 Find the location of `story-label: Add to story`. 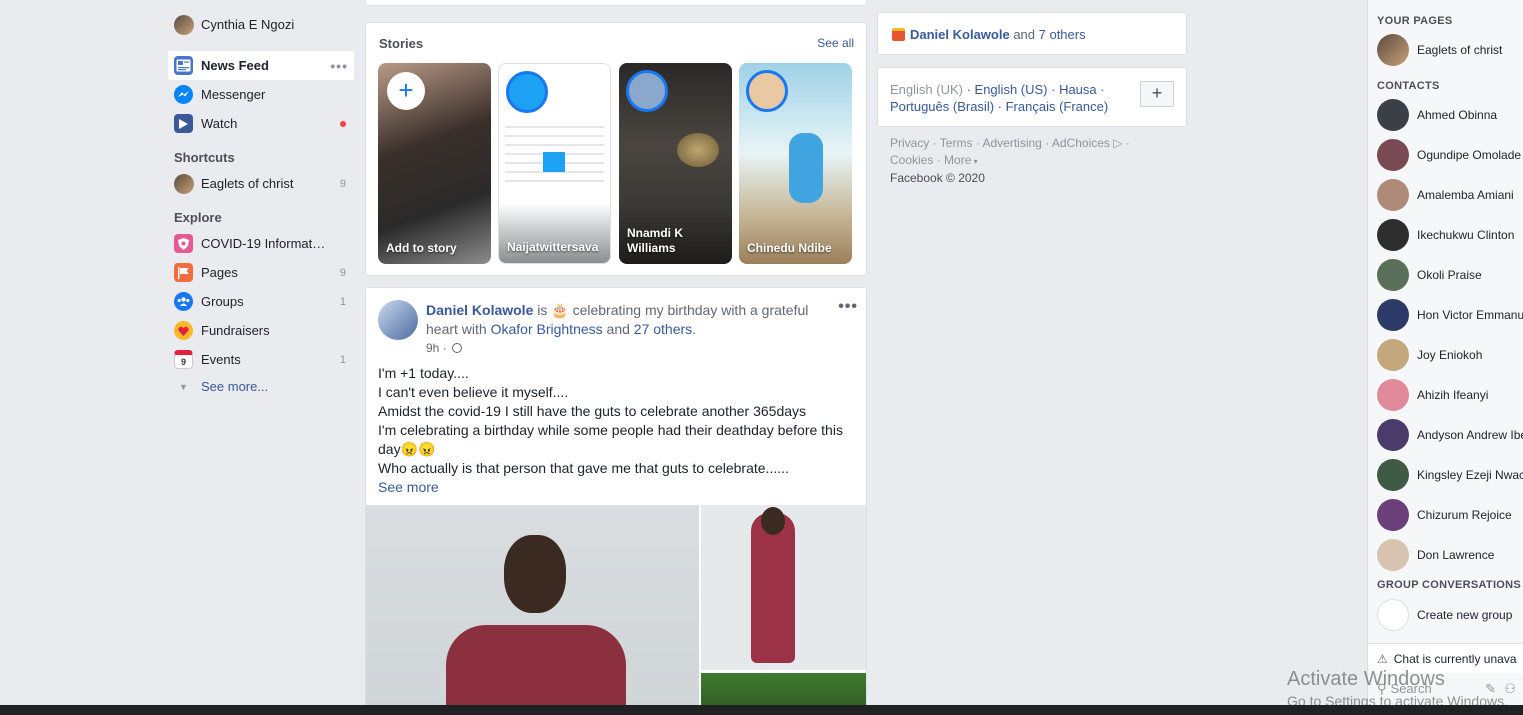

story-label: Add to story is located at coordinates (421, 248).